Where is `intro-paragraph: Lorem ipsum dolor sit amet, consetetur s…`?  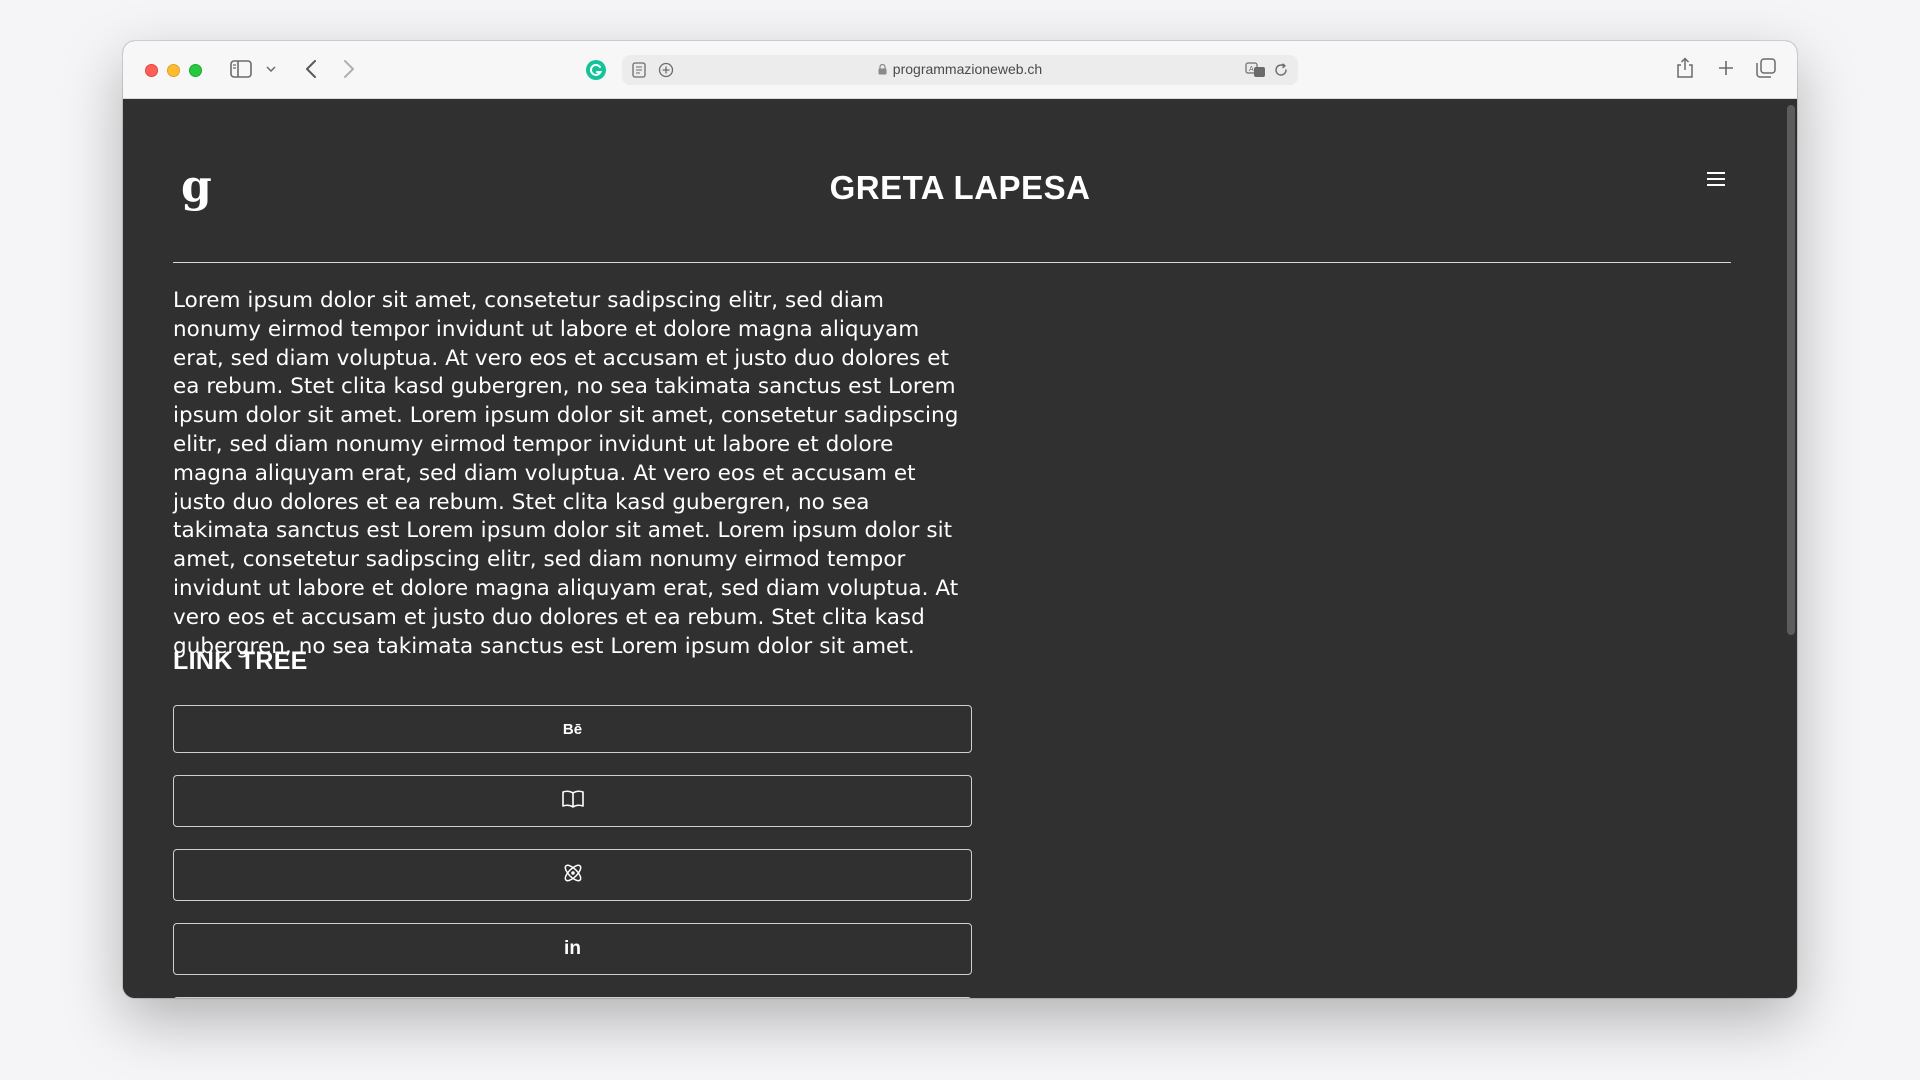
intro-paragraph: Lorem ipsum dolor sit amet, consetetur s… is located at coordinates (566, 473).